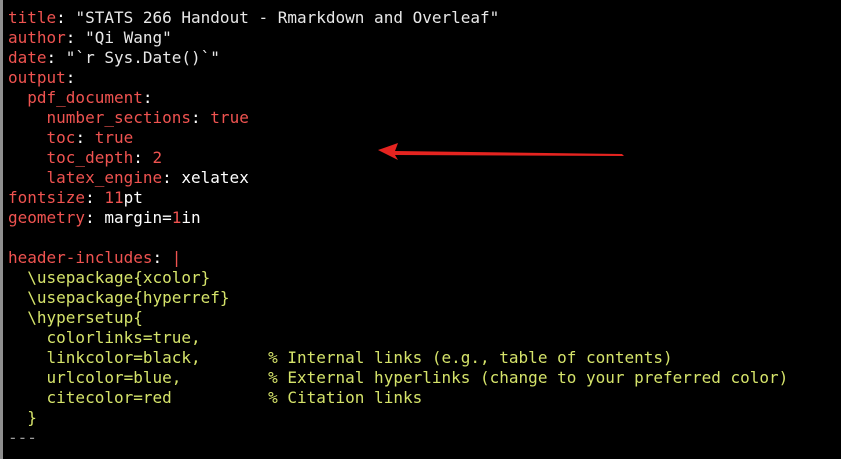  Describe the element at coordinates (32, 17) in the screenshot. I see `code-token: title` at that location.